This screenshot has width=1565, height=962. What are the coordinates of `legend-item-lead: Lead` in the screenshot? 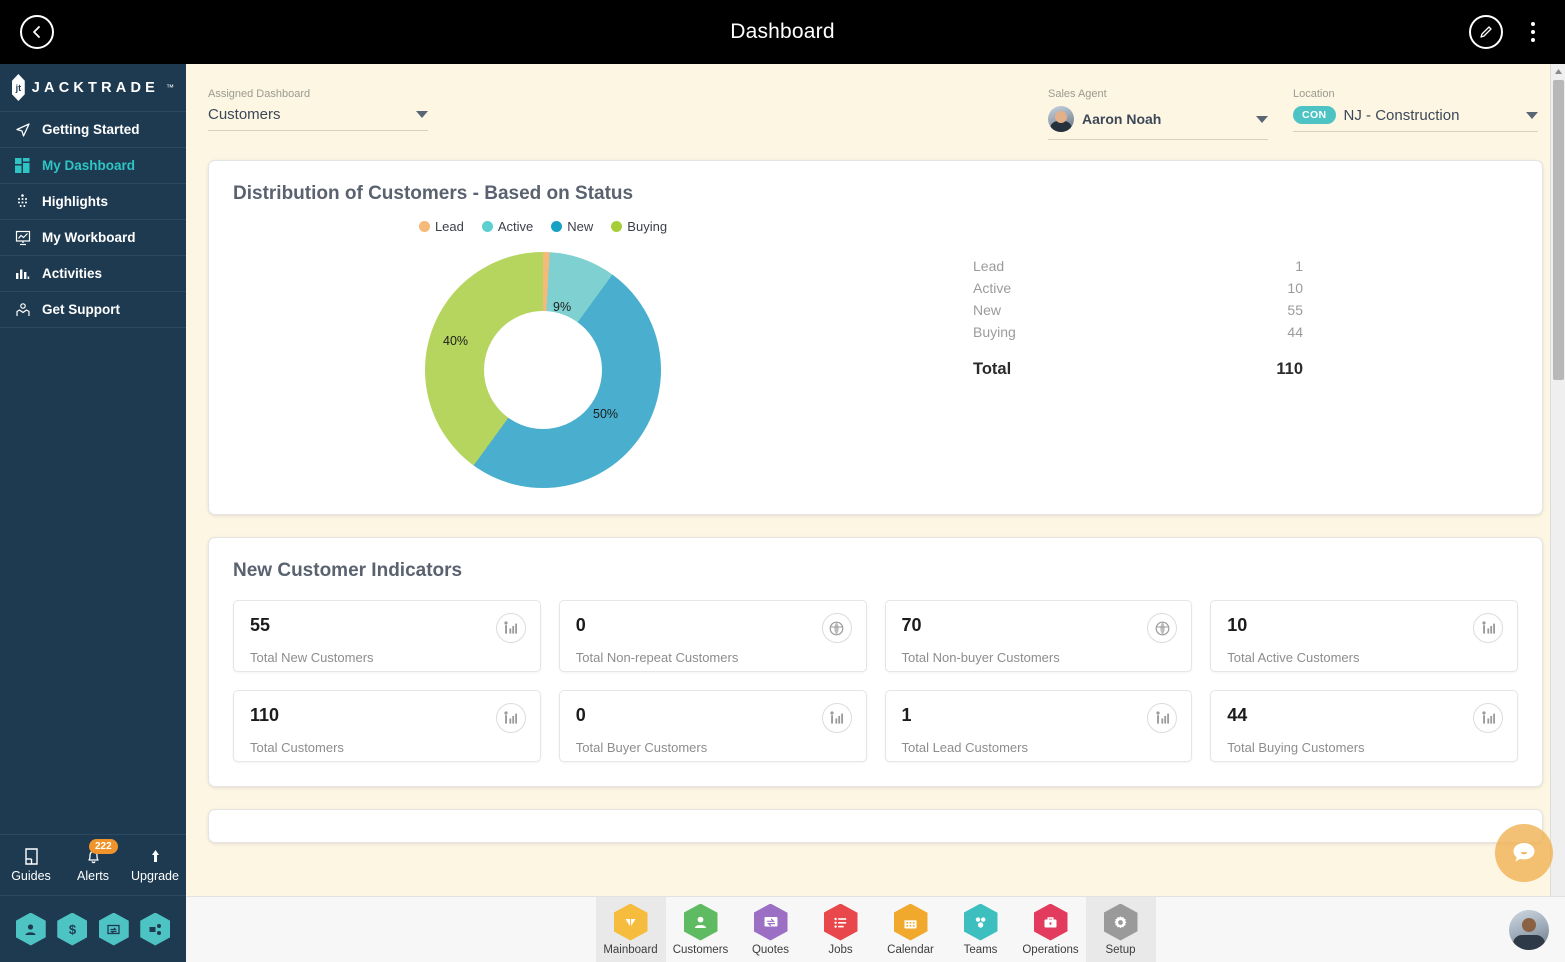 It's located at (441, 226).